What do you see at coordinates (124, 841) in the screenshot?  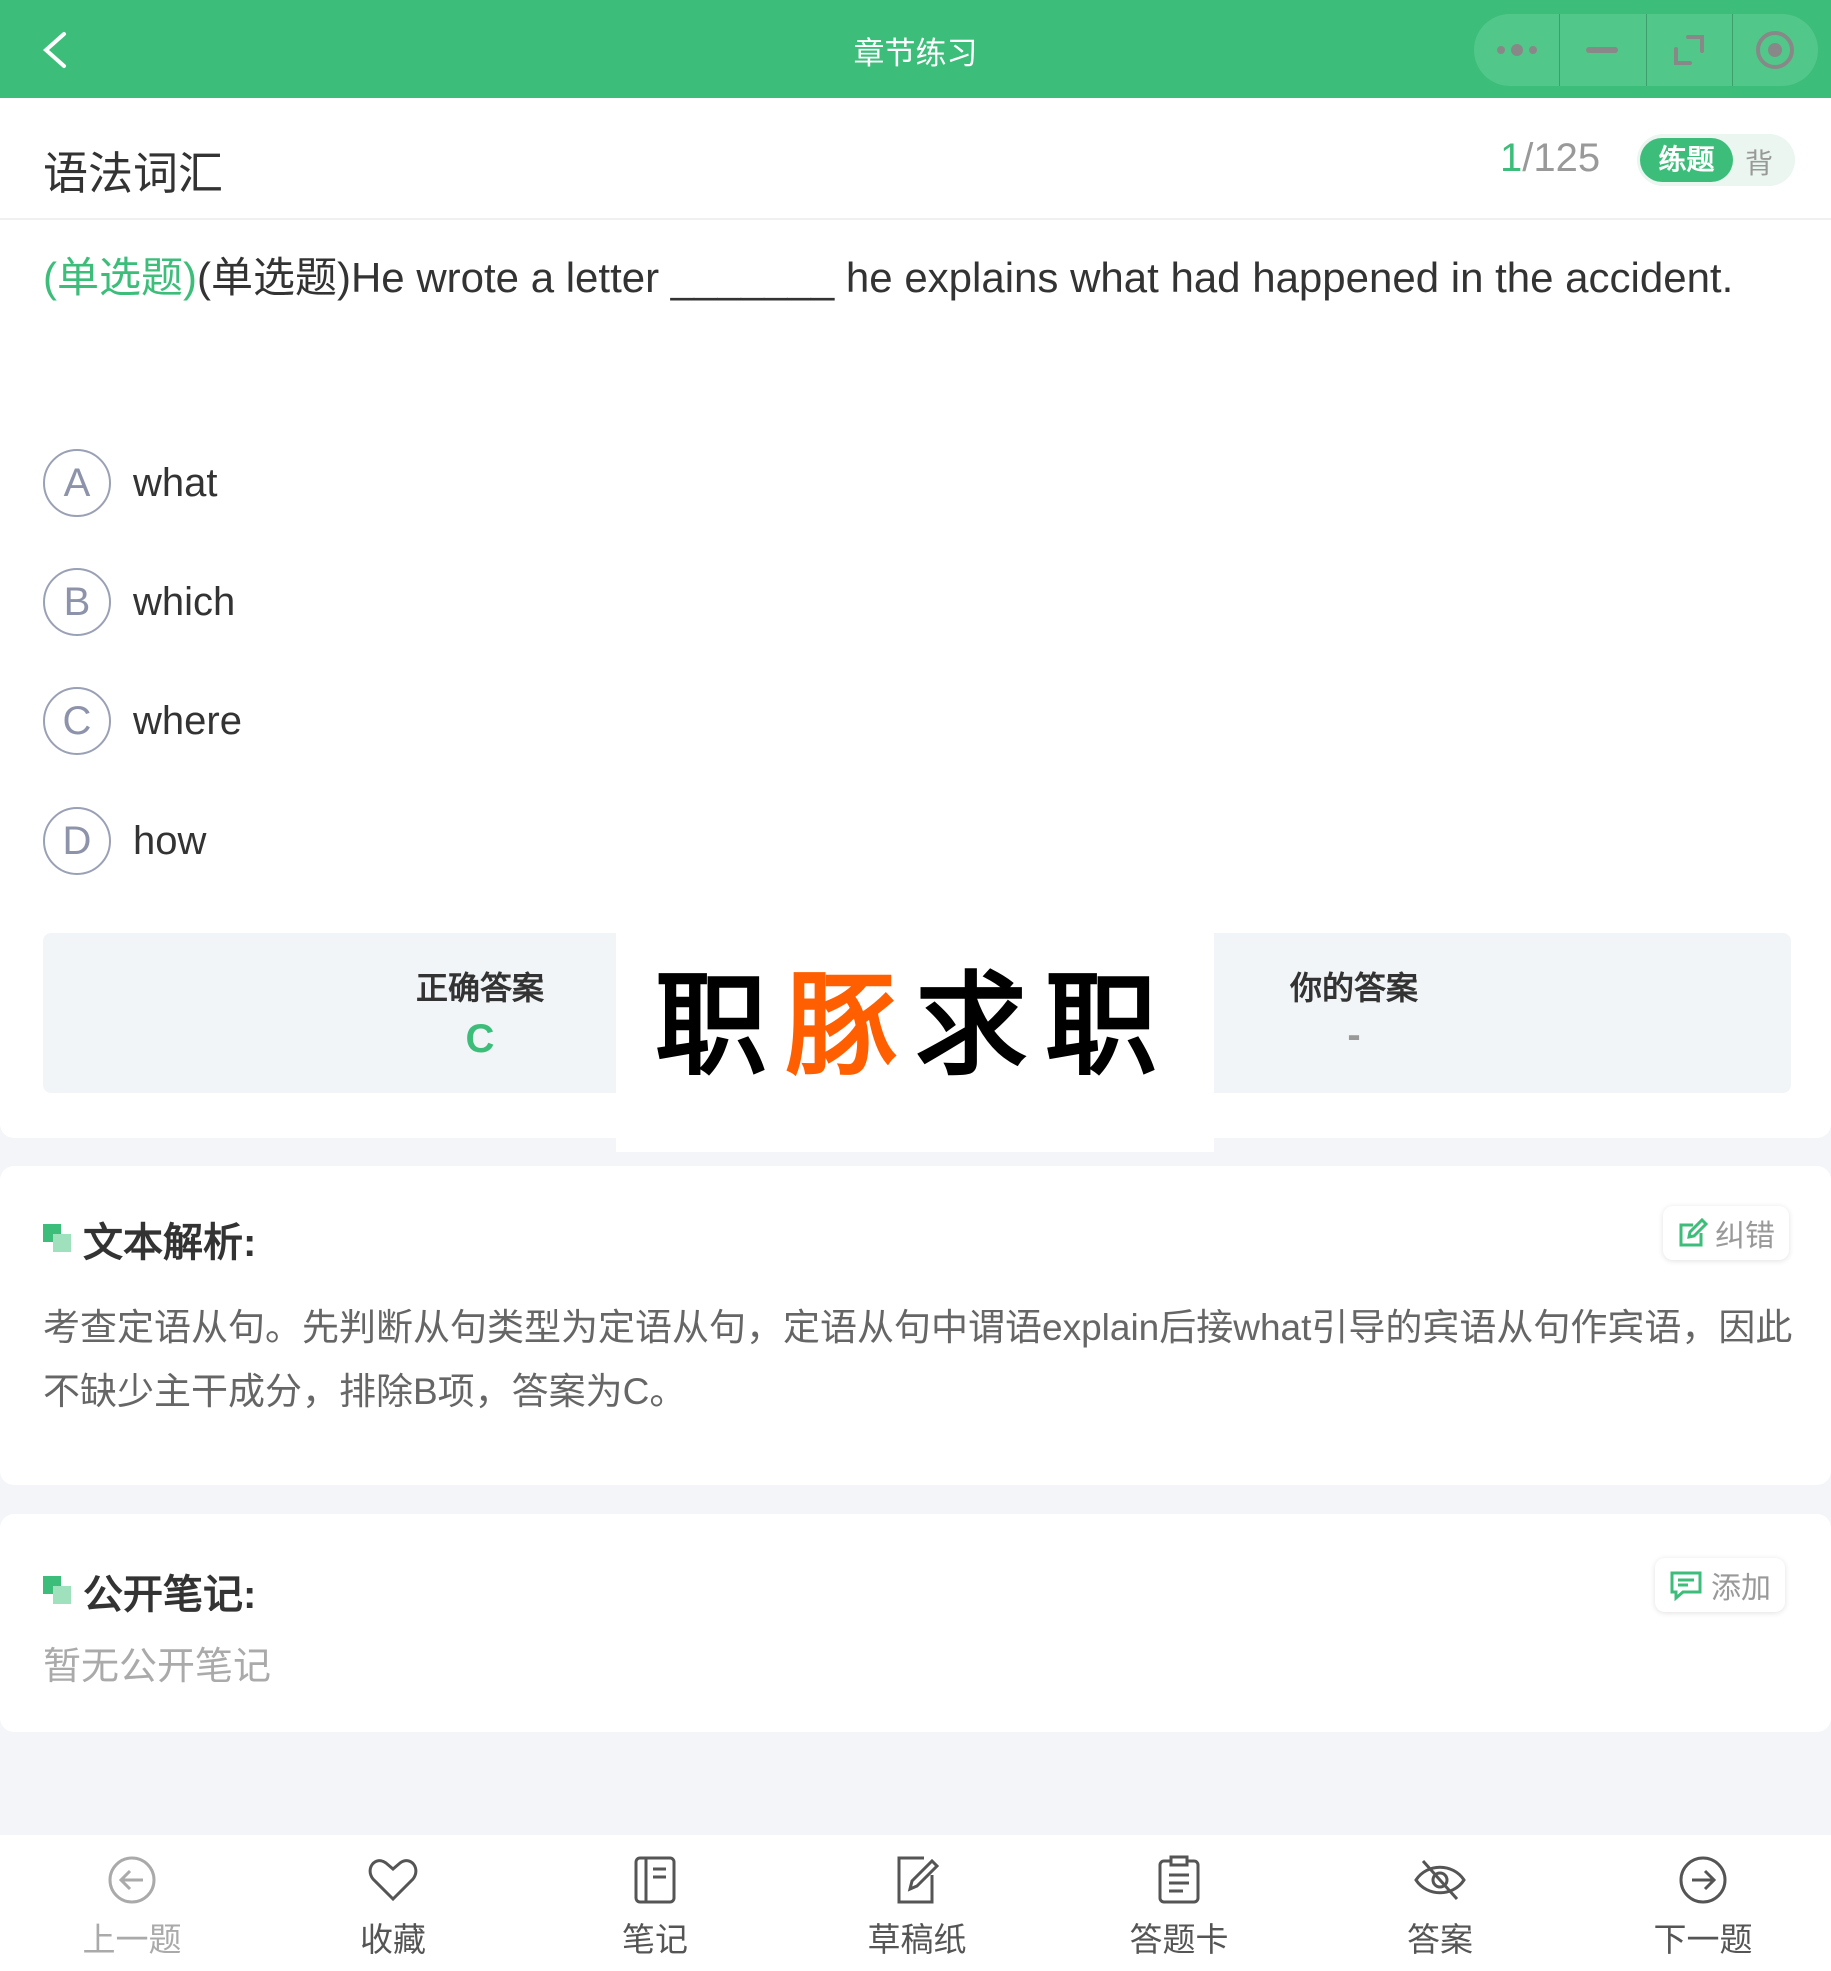 I see `option-d: Dhow` at bounding box center [124, 841].